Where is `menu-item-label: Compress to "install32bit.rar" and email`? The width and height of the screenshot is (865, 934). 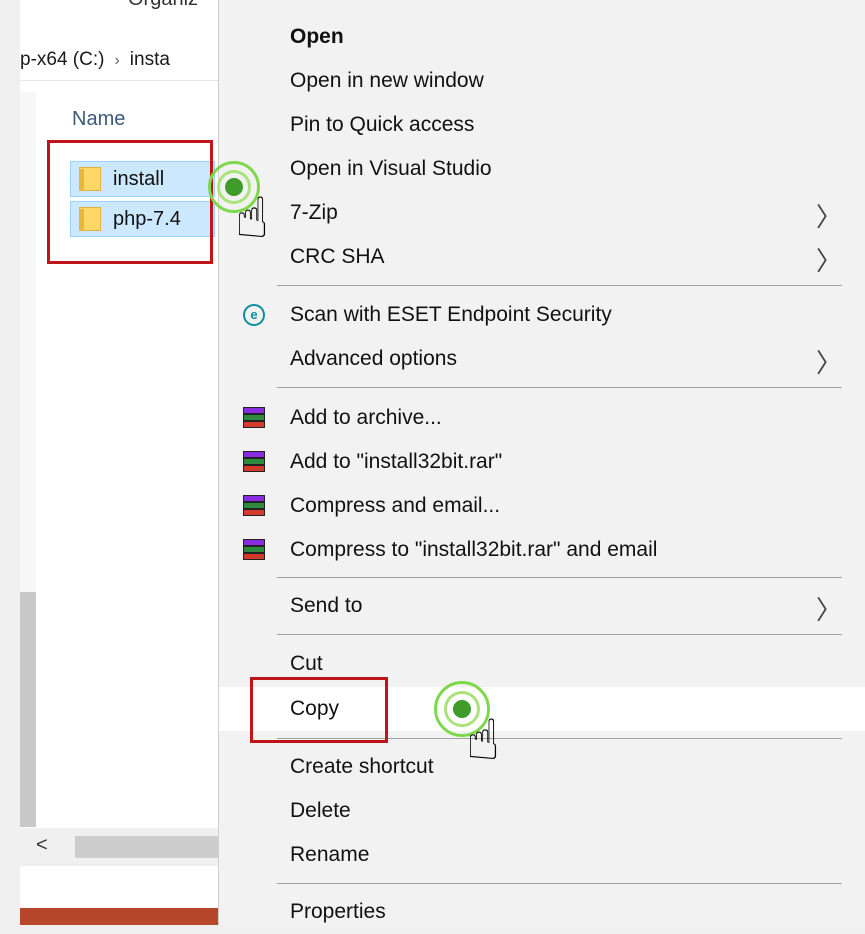 menu-item-label: Compress to "install32bit.rar" and email is located at coordinates (474, 549).